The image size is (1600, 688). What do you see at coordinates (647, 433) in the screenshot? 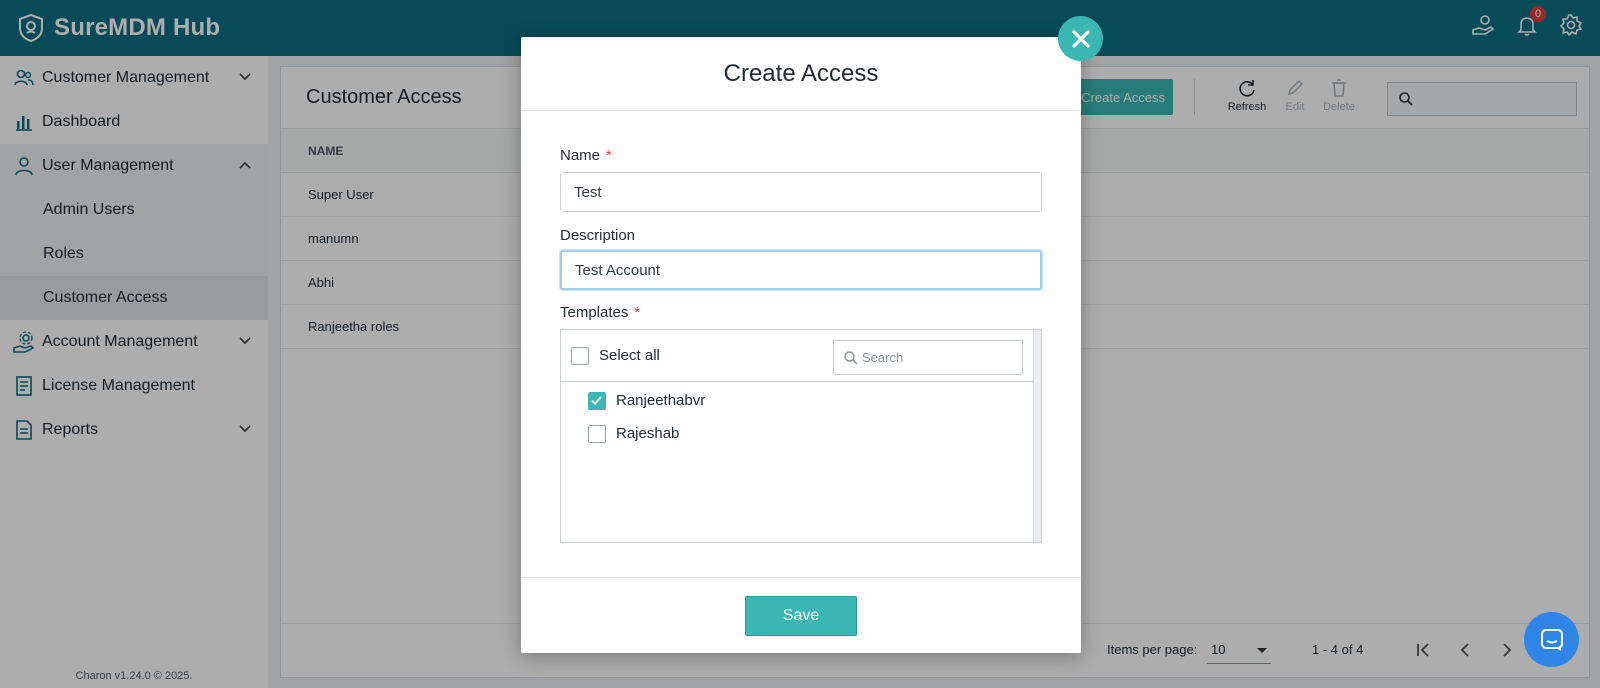
I see `template-label: Rajeshab` at bounding box center [647, 433].